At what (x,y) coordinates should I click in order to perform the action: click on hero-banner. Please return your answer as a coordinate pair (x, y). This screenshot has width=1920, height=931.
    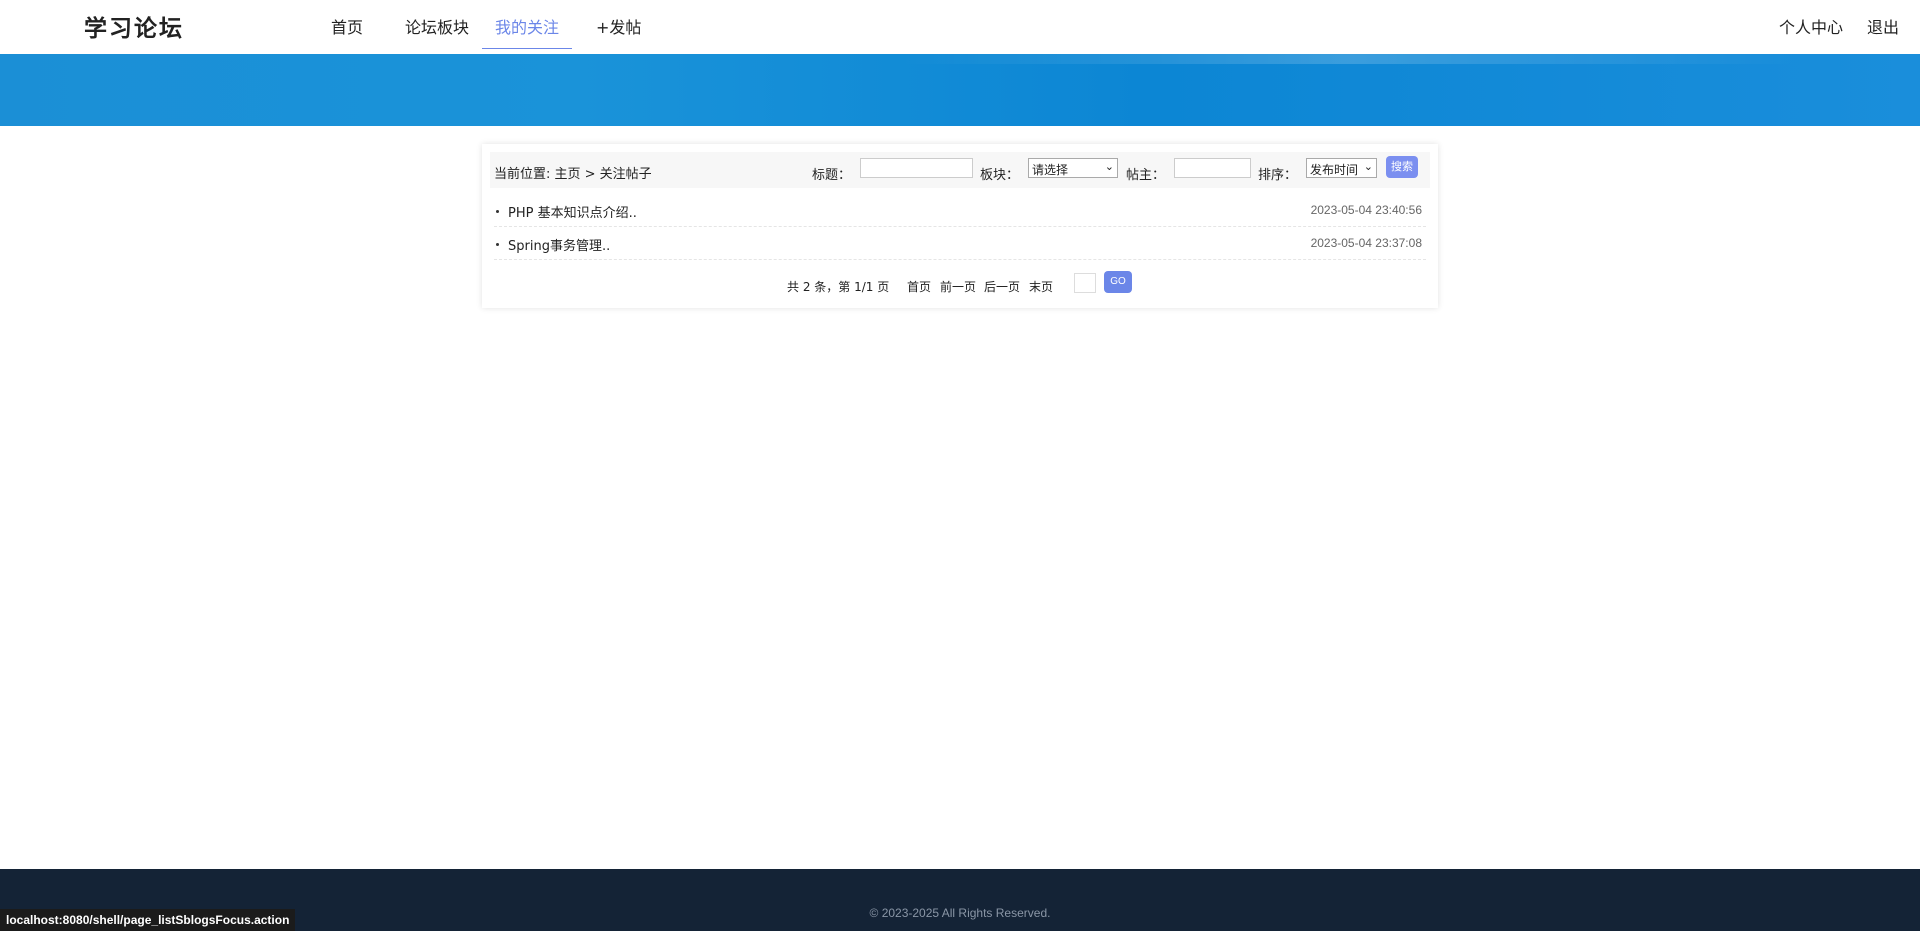
    Looking at the image, I should click on (960, 90).